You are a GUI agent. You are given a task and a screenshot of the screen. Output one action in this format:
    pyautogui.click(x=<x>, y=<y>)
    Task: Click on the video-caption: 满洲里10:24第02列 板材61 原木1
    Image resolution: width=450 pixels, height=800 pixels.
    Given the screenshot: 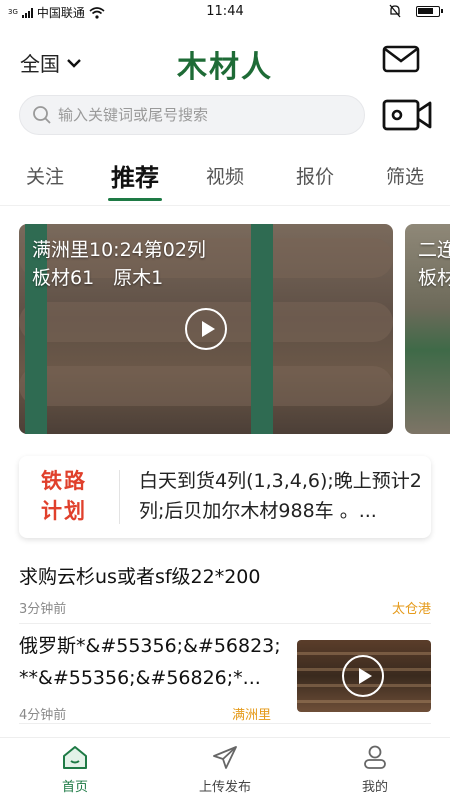 What is the action you would take?
    pyautogui.click(x=119, y=264)
    